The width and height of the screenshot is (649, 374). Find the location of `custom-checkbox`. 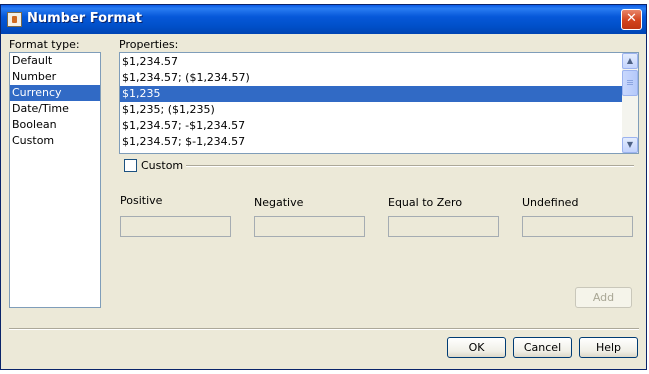

custom-checkbox is located at coordinates (130, 165).